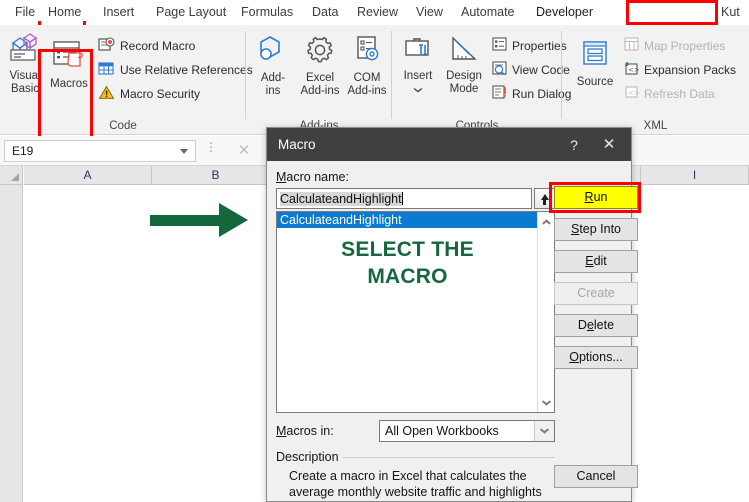 This screenshot has height=502, width=749. I want to click on create-button-label: Create, so click(596, 293).